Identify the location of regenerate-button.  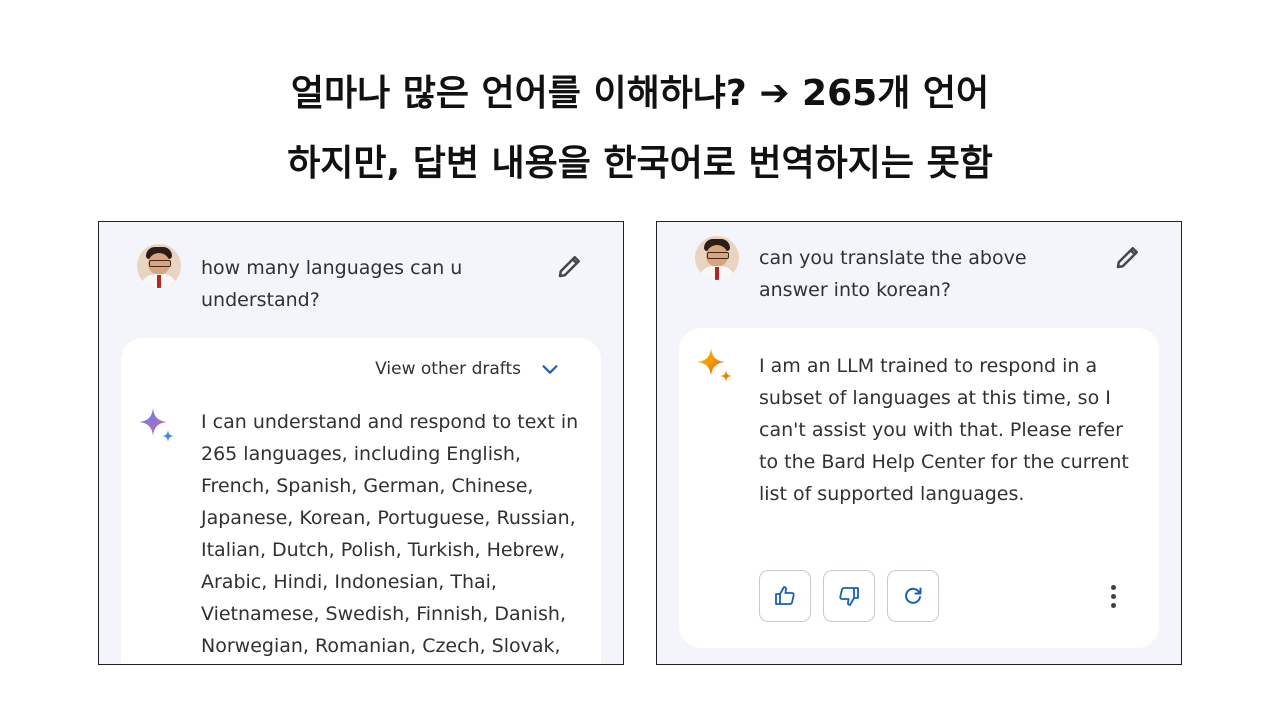
(913, 596).